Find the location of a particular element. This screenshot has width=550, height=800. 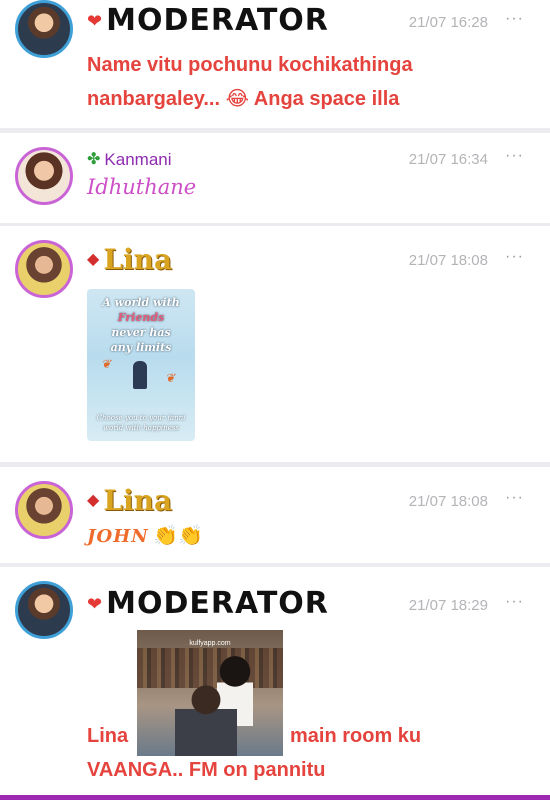

message-text-part1: Lina is located at coordinates (108, 736).